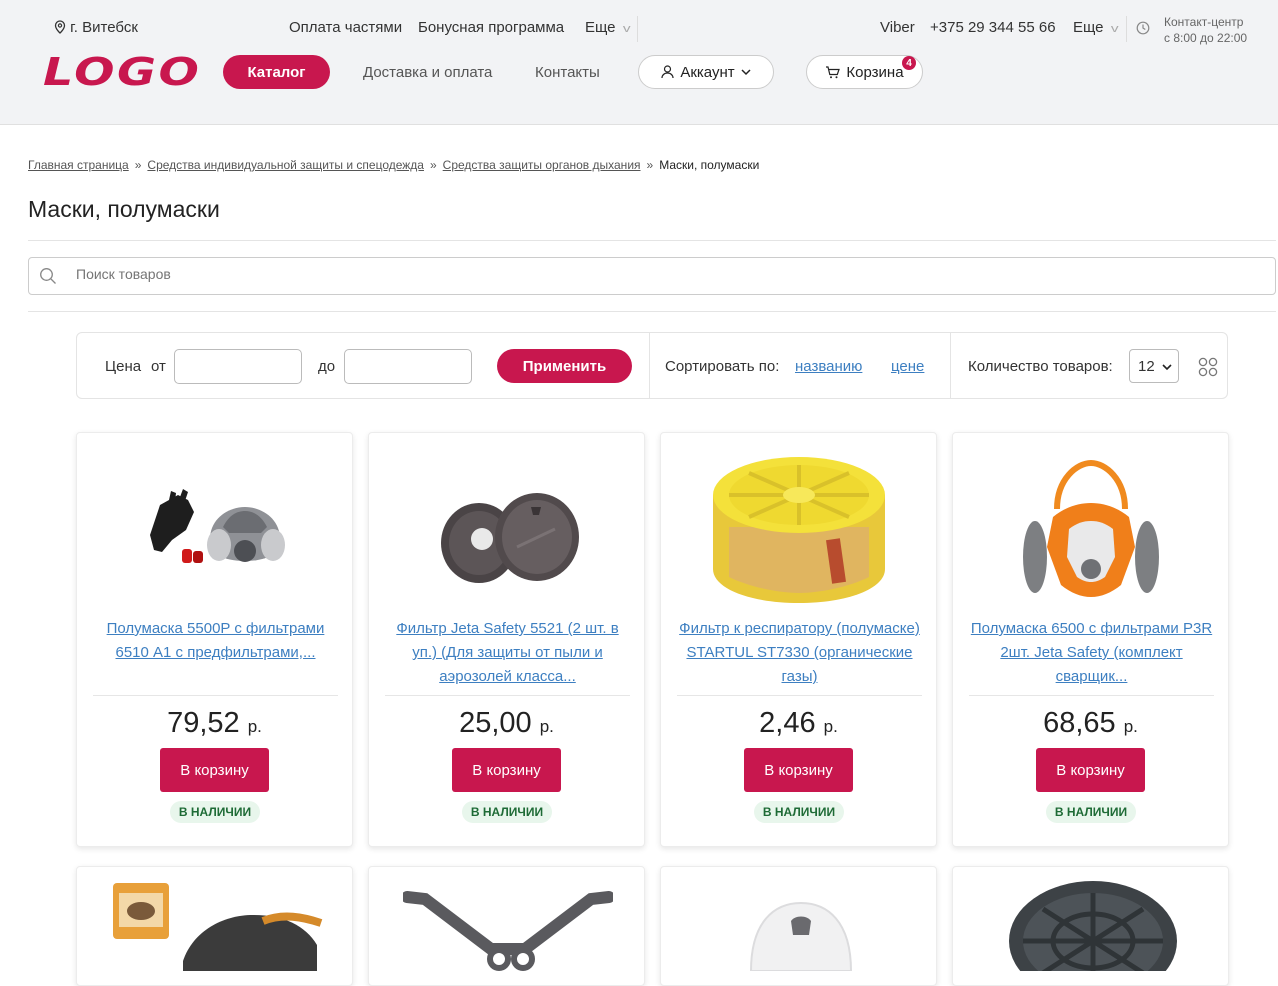 The width and height of the screenshot is (1278, 986). Describe the element at coordinates (1205, 30) in the screenshot. I see `contact-center-hours: Контакт-центр с 8:00 до 22:00` at that location.